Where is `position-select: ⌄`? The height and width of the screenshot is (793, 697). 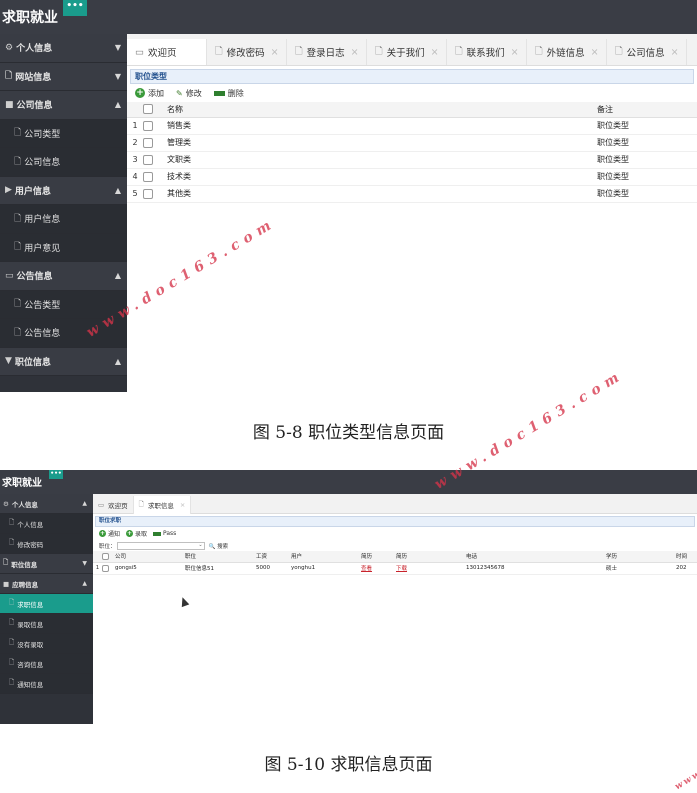 position-select: ⌄ is located at coordinates (160, 545).